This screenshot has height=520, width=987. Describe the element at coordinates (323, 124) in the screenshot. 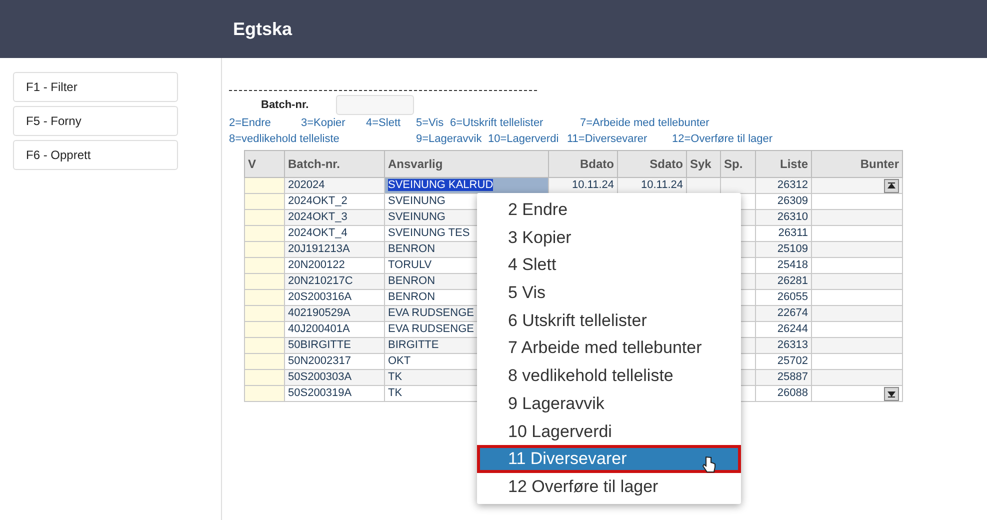

I see `legend-text: 3=Kopier` at that location.